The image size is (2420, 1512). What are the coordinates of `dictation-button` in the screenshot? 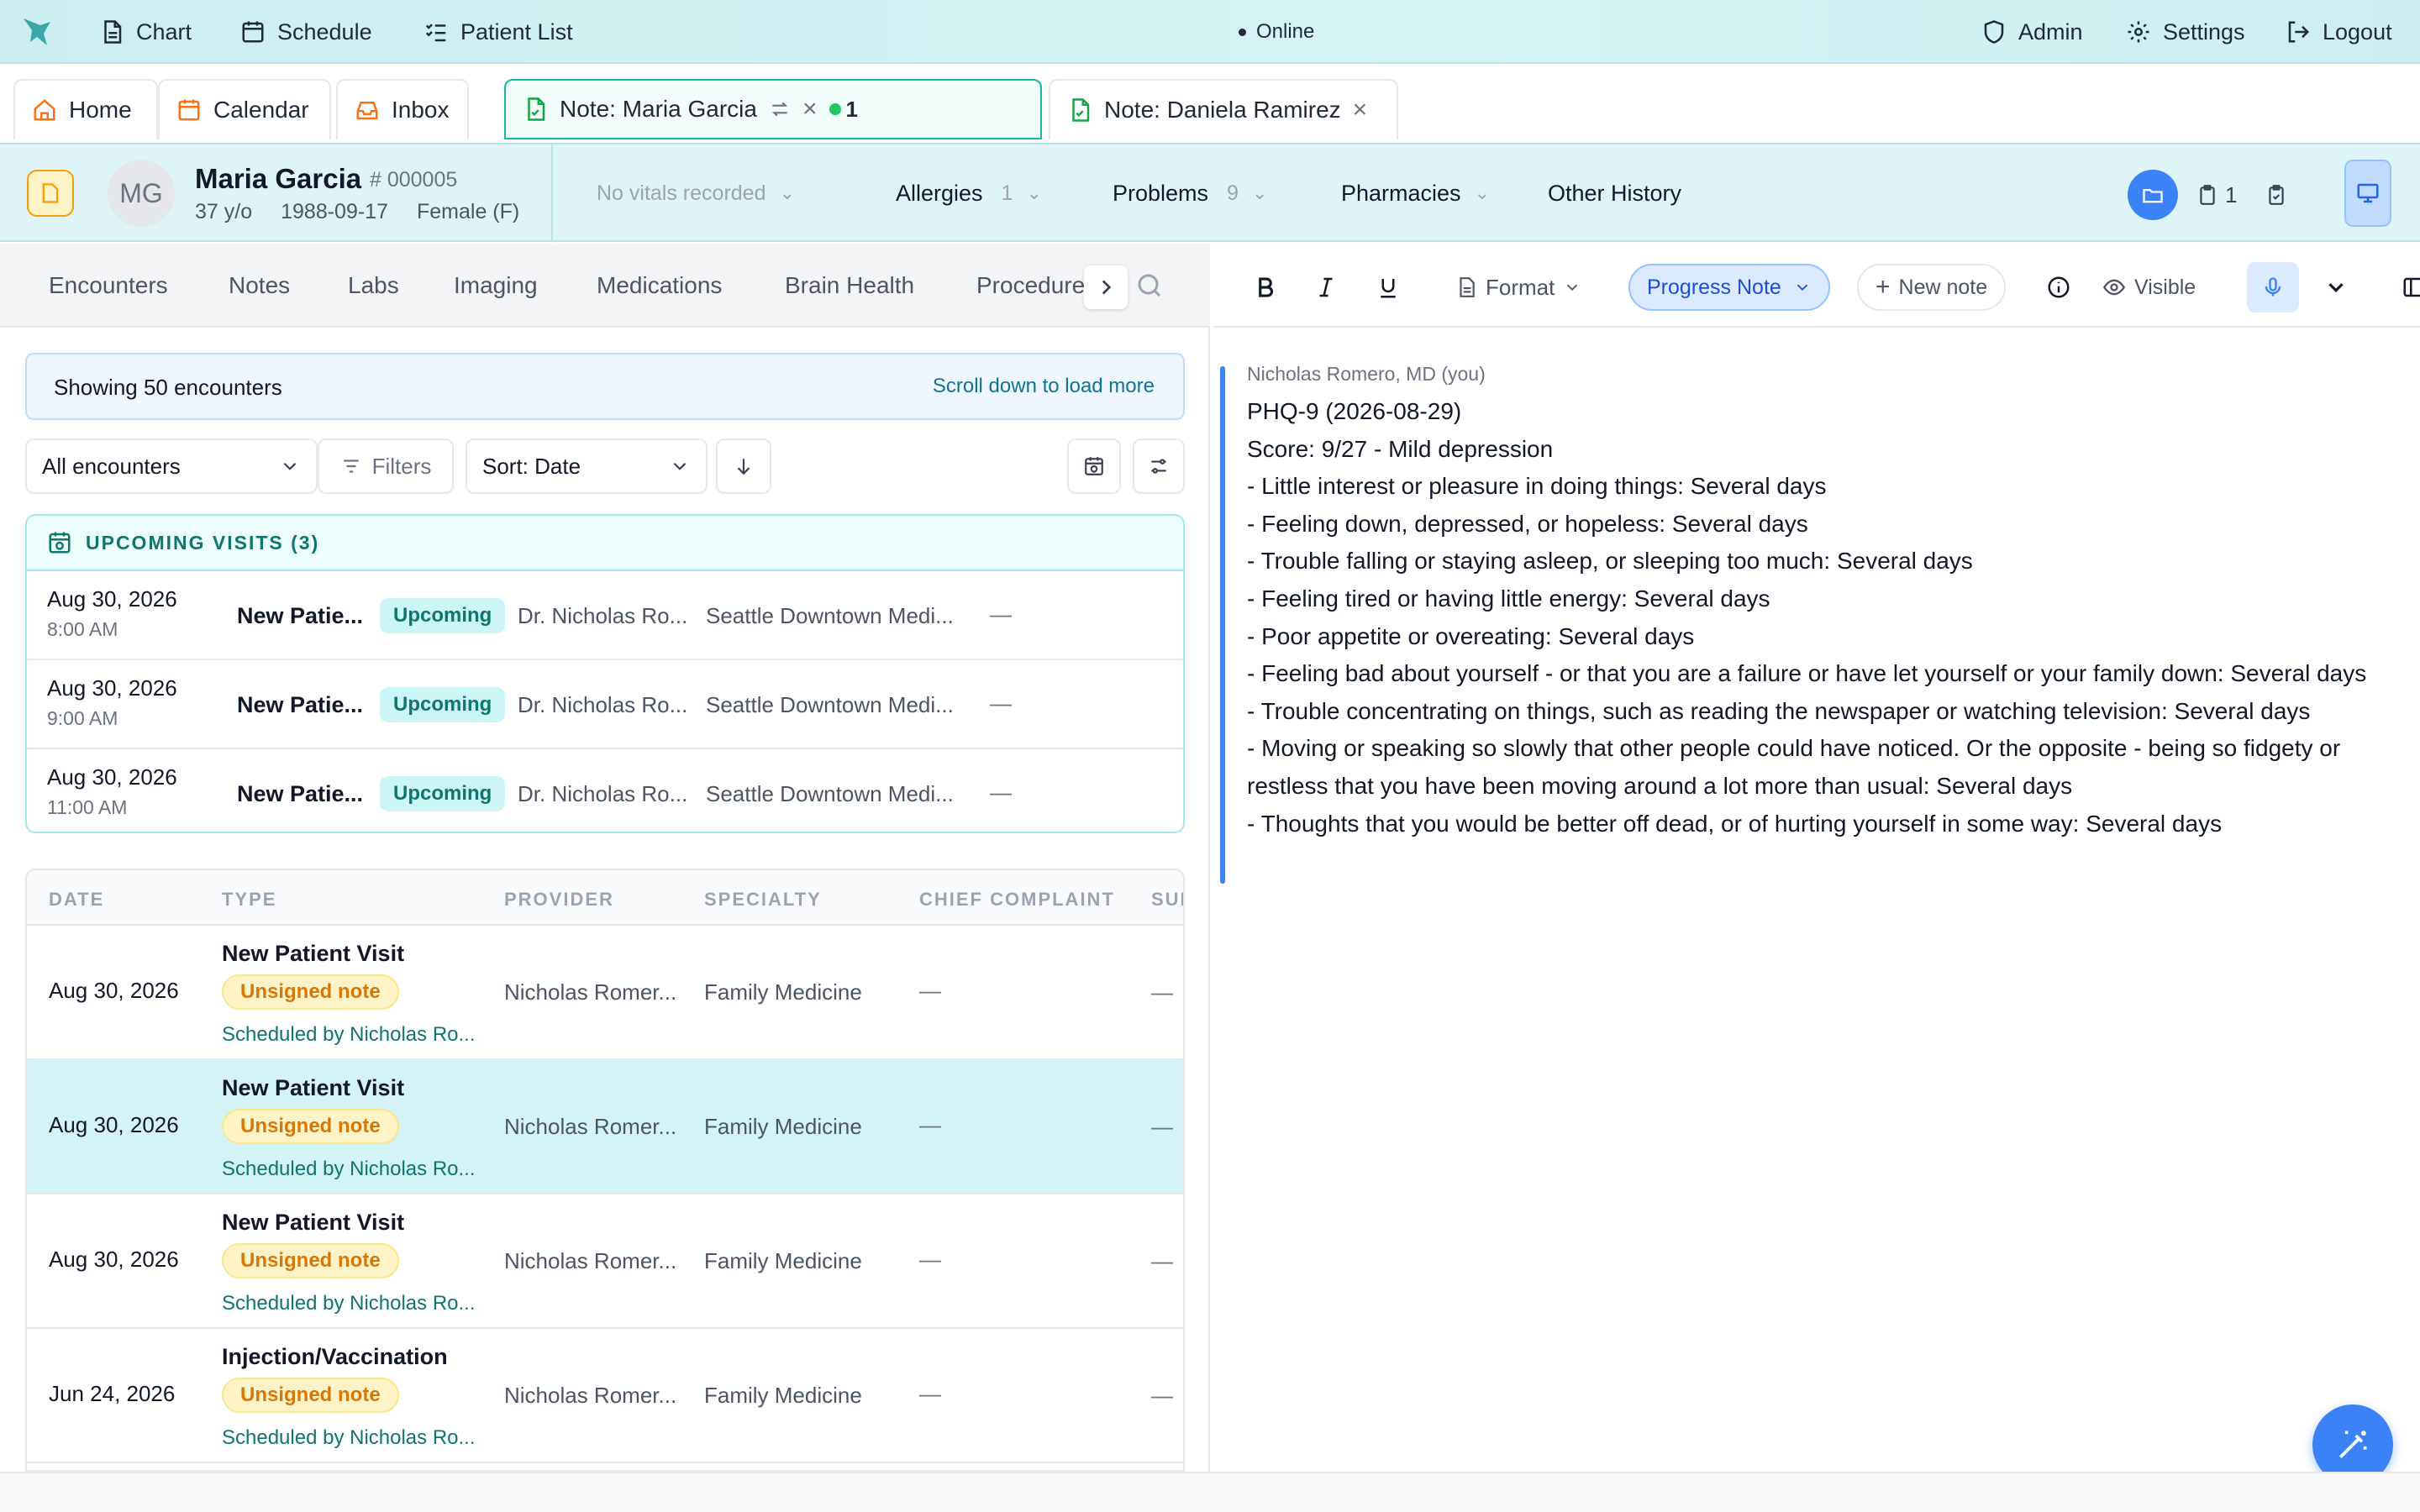 It's located at (2273, 287).